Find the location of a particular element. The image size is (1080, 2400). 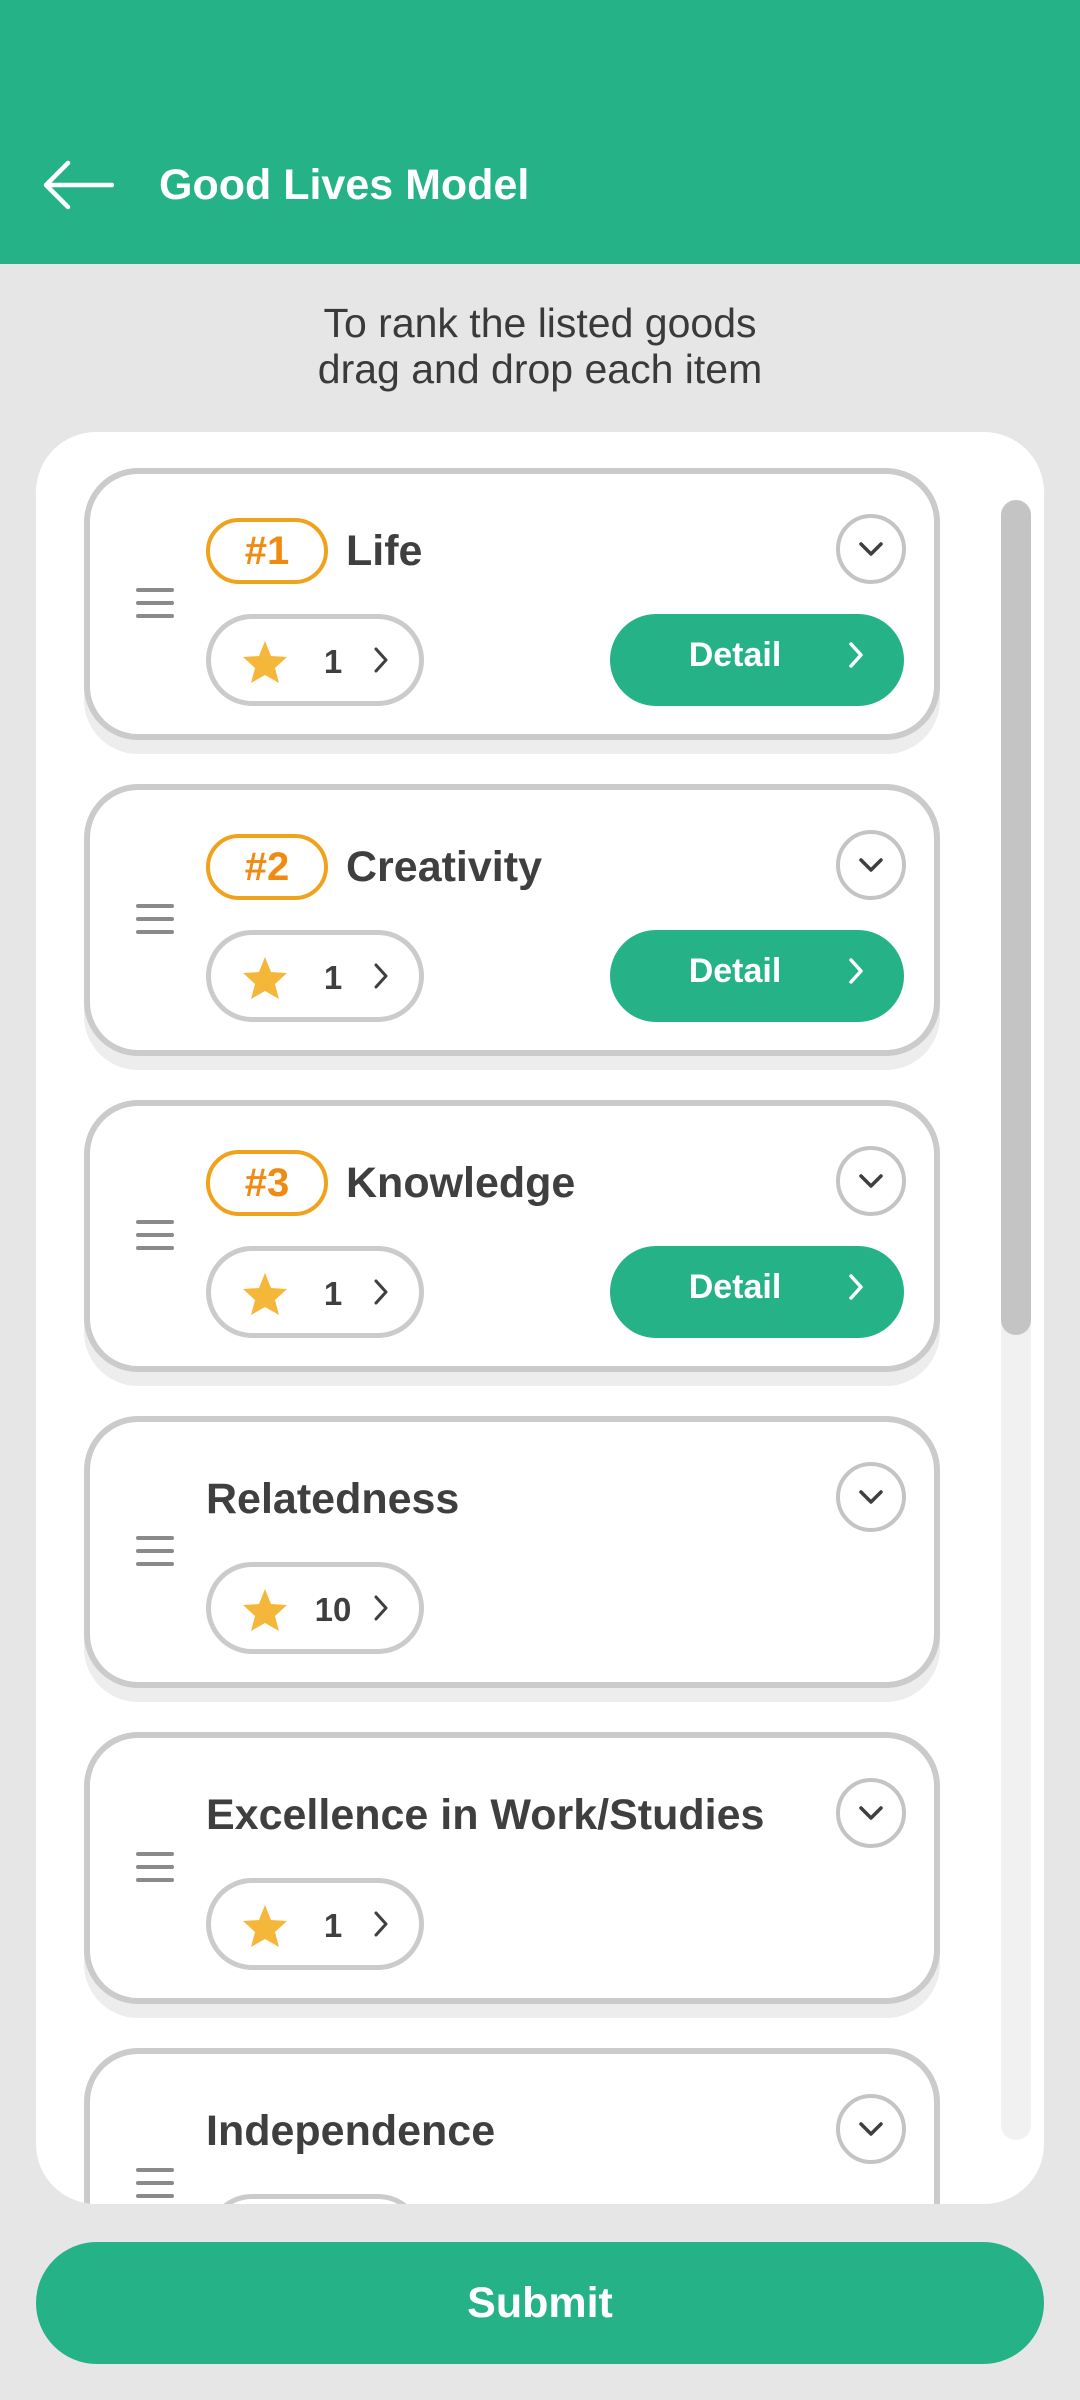

importance-rating-button: 10 is located at coordinates (315, 1608).